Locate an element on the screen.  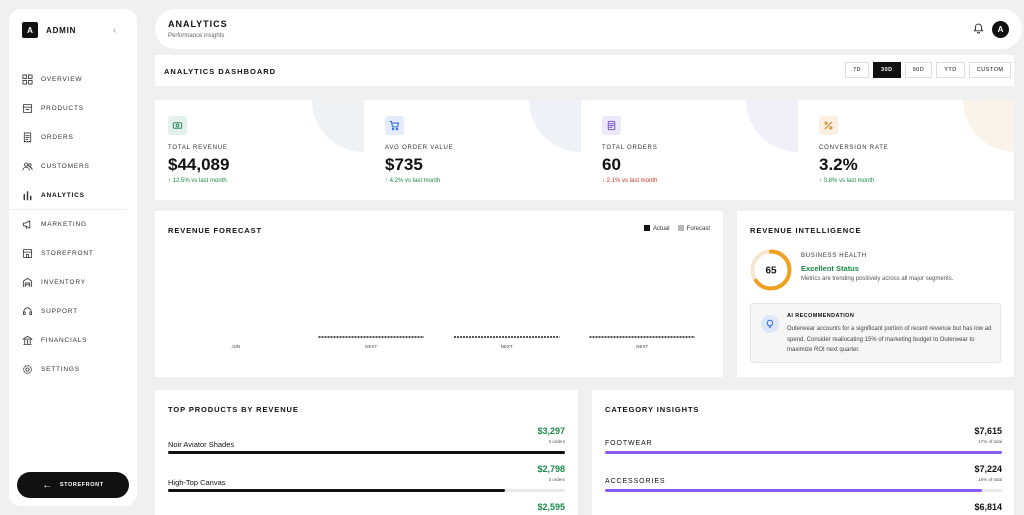
range-ytd: YTD is located at coordinates (950, 70).